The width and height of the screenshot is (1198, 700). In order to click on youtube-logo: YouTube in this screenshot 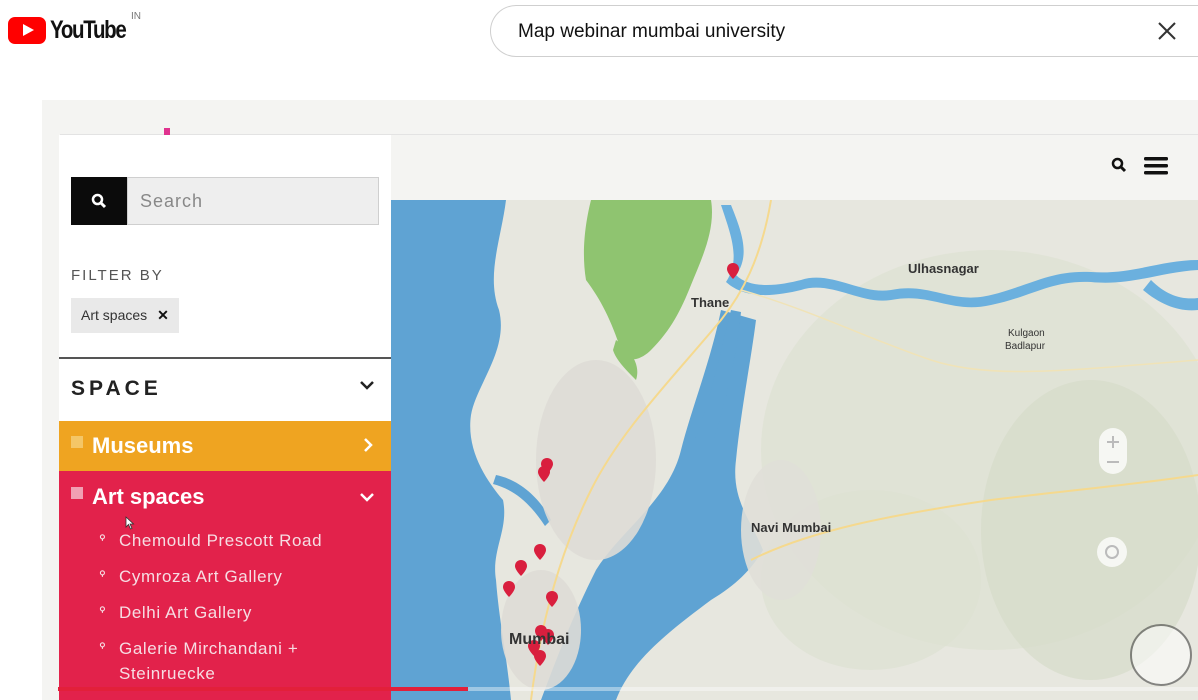, I will do `click(75, 30)`.